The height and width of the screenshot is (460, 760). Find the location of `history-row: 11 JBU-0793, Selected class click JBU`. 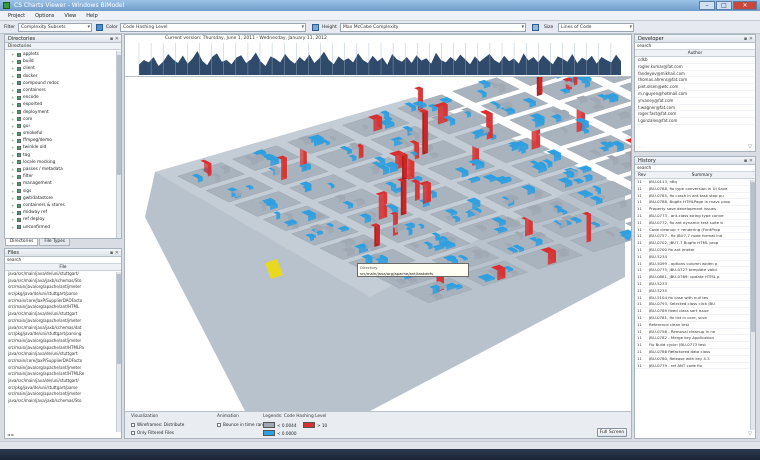

history-row: 11 JBU-0793, Selected class click JBU is located at coordinates (695, 305).